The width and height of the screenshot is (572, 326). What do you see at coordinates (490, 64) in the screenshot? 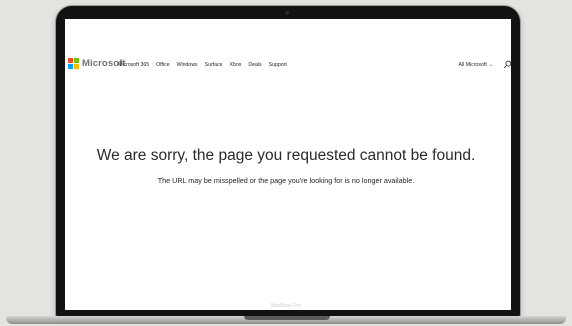
I see `chevron-down-icon: ⌄` at bounding box center [490, 64].